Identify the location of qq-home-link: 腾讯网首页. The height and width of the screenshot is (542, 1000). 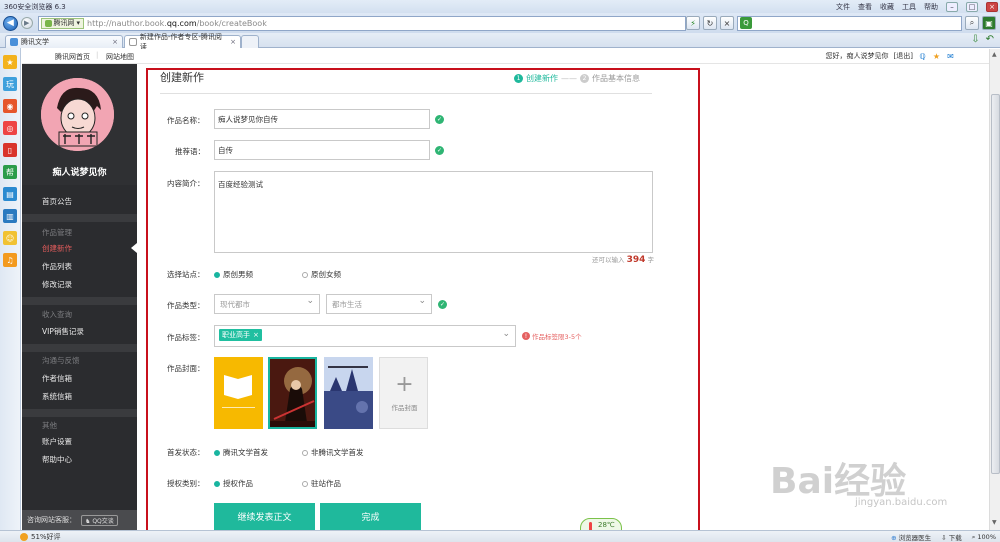
(72, 57).